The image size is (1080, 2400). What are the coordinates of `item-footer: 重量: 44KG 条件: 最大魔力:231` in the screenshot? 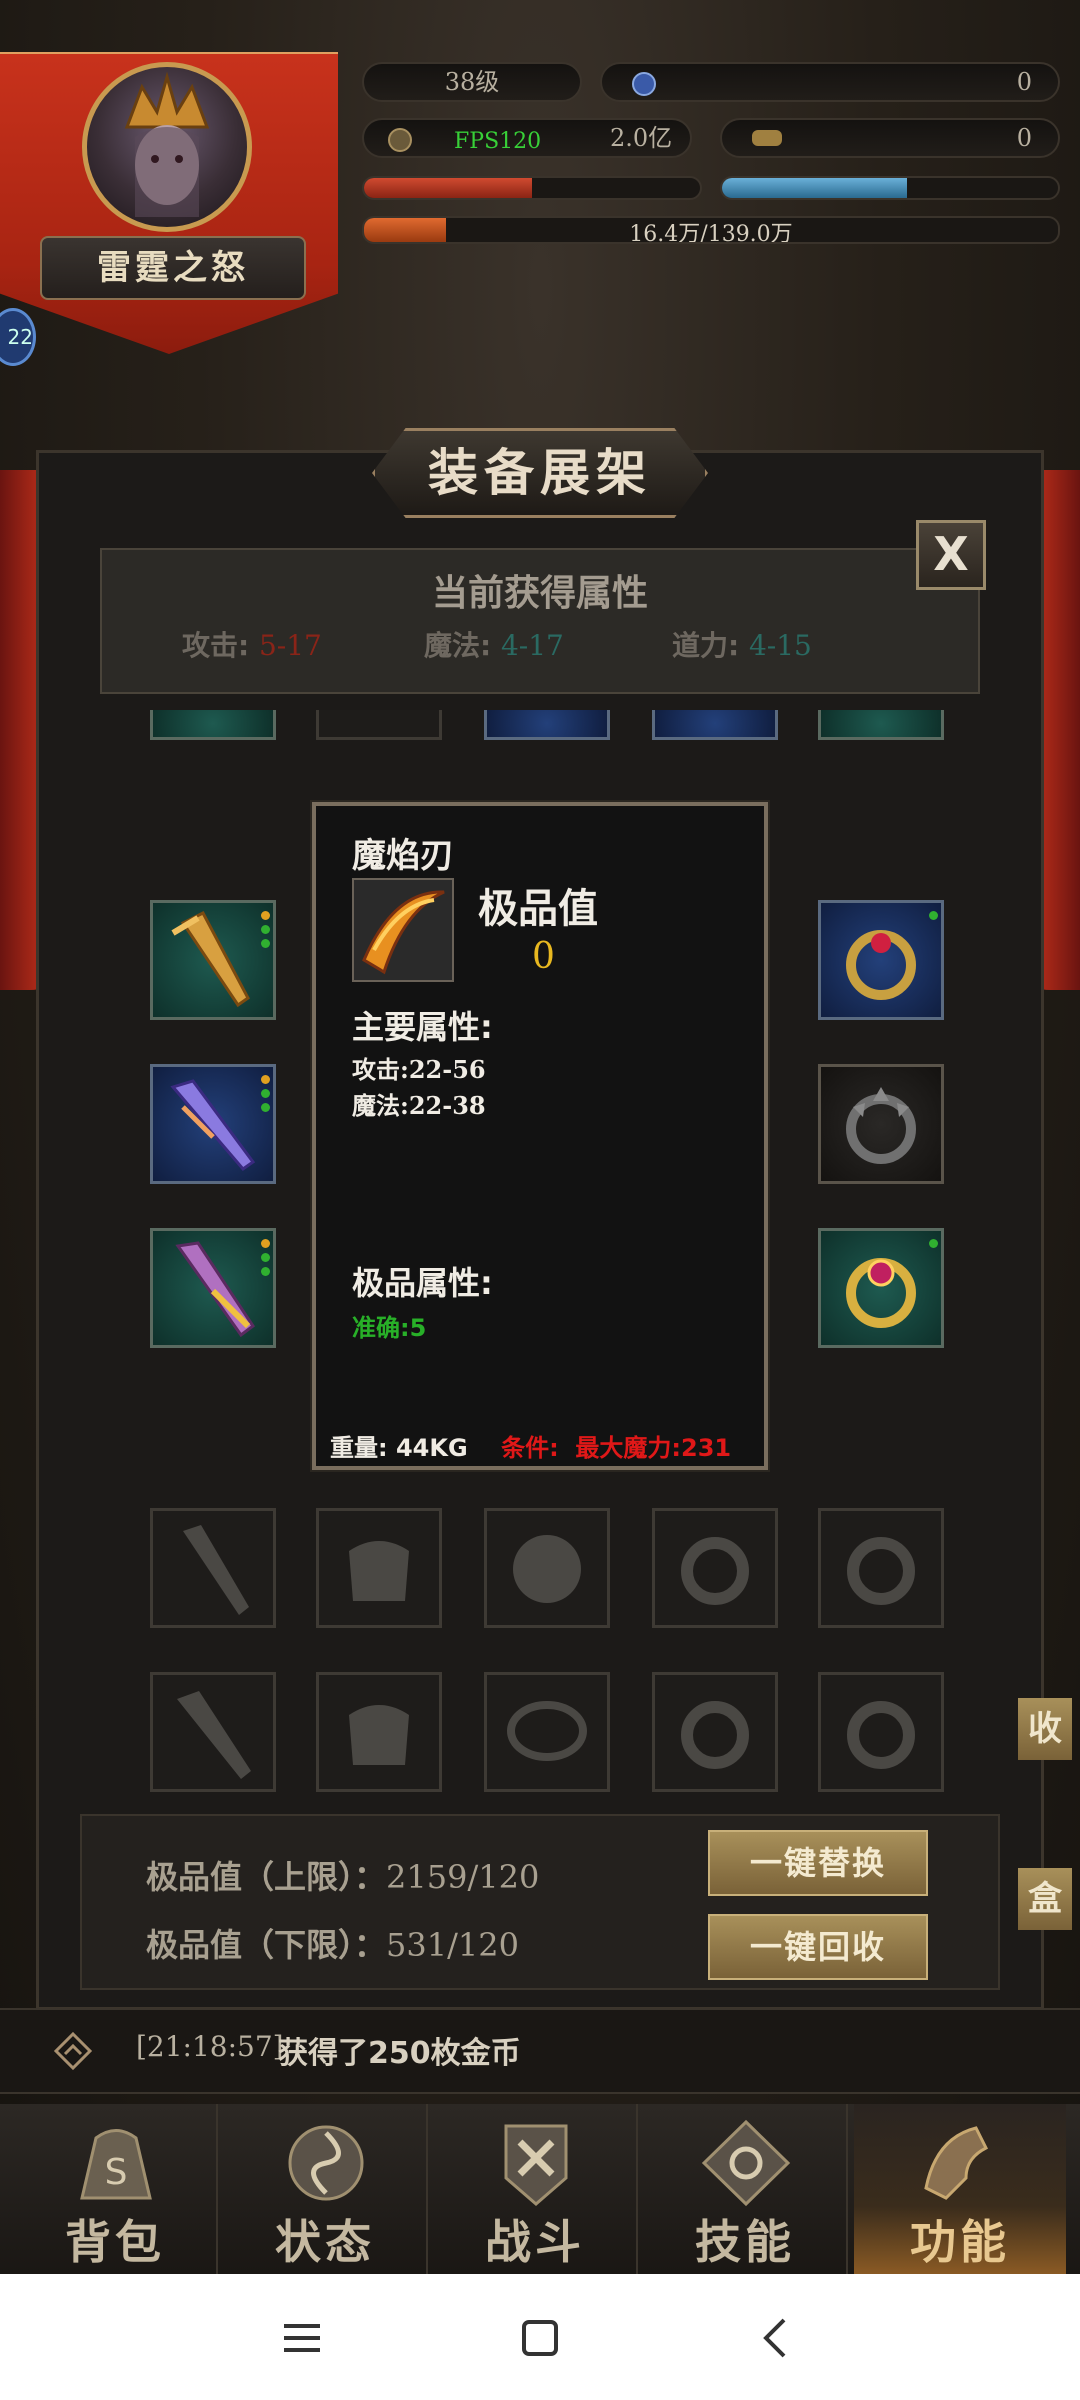 It's located at (530, 1445).